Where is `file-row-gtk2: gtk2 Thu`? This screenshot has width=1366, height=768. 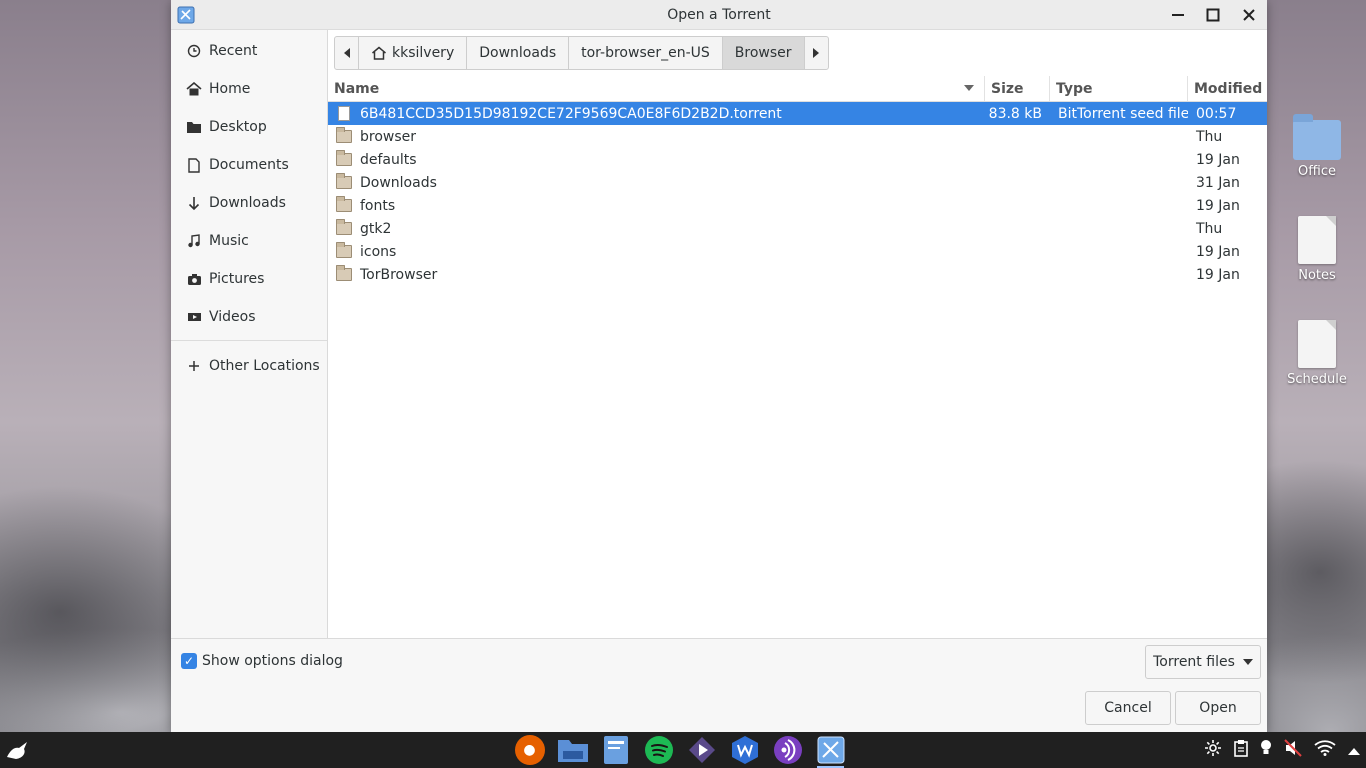 file-row-gtk2: gtk2 Thu is located at coordinates (797, 228).